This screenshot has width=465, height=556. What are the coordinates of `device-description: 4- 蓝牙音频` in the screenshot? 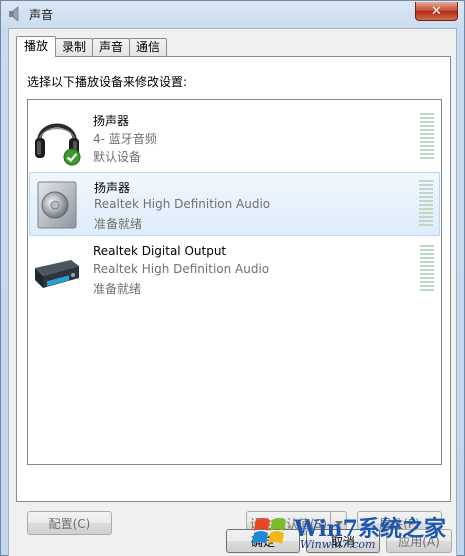 It's located at (125, 139).